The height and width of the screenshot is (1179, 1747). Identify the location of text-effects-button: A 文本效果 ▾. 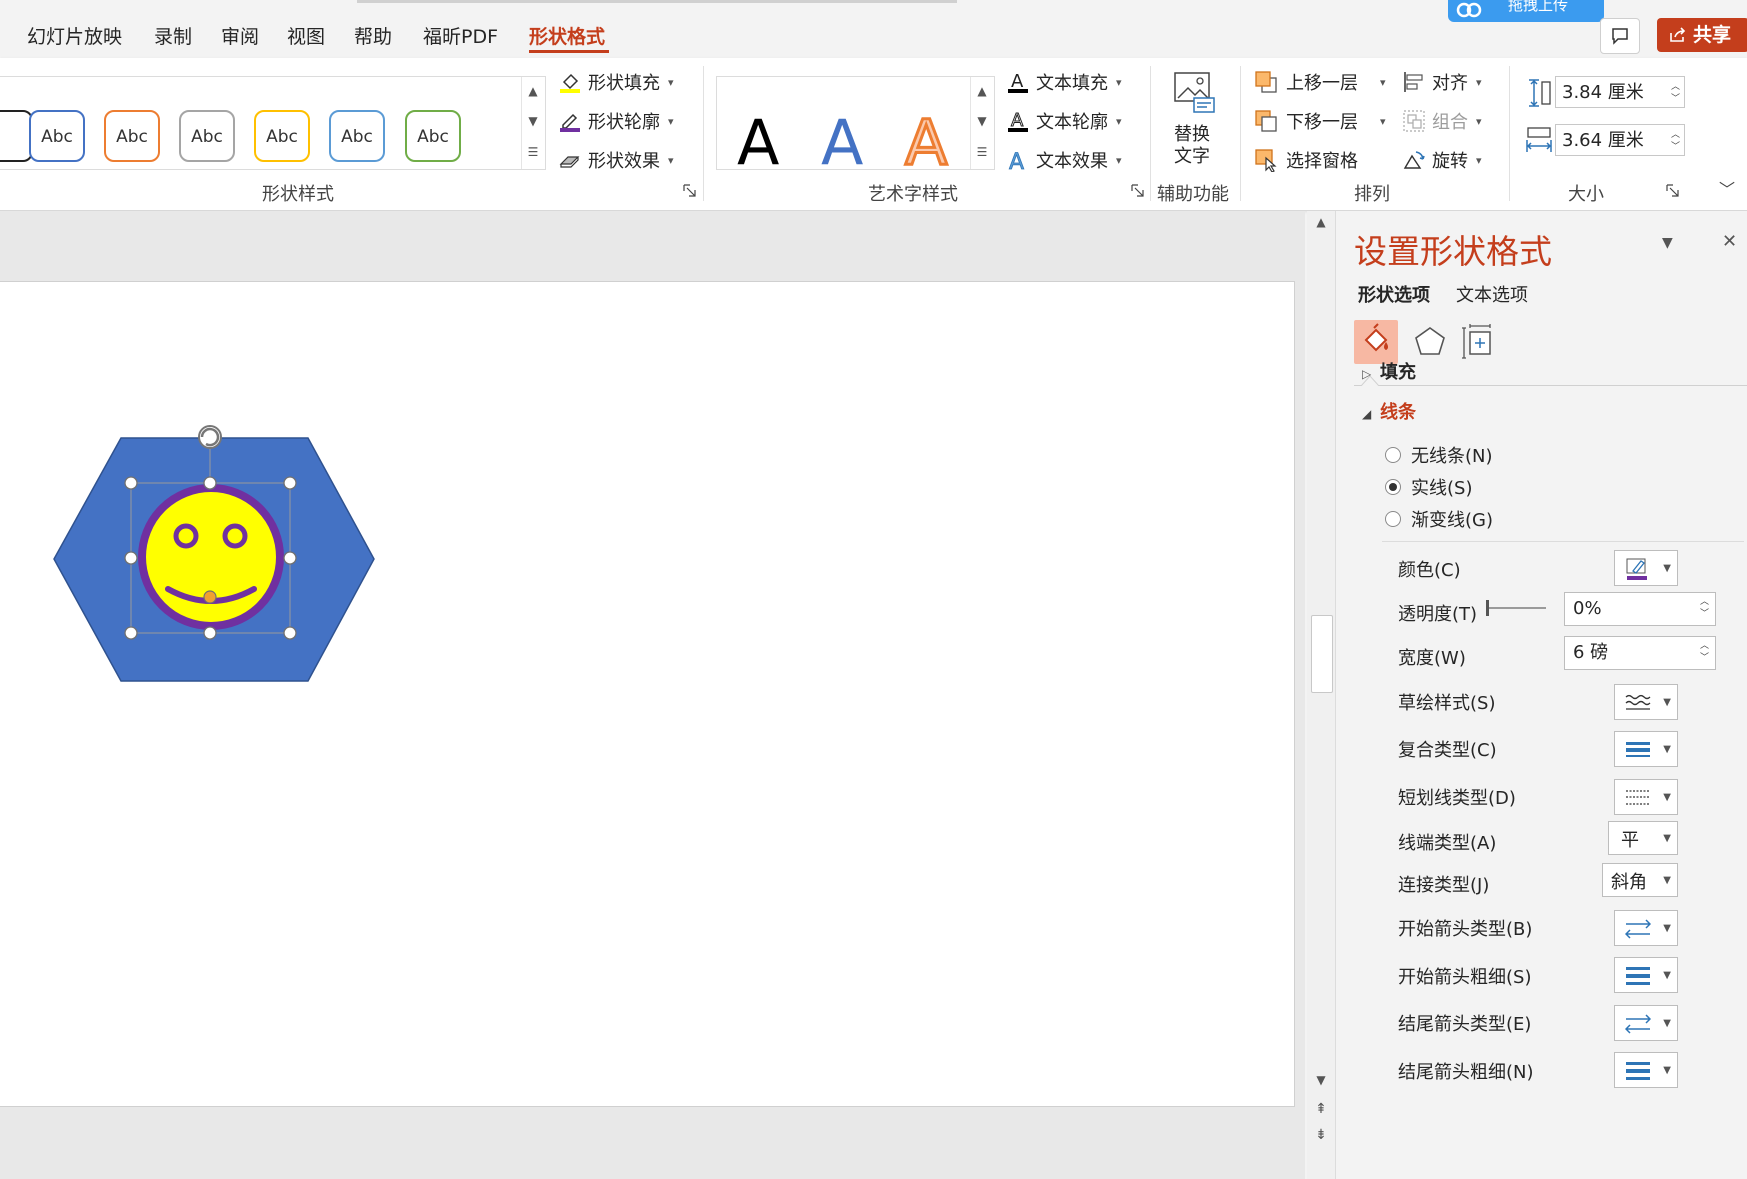
(1064, 160).